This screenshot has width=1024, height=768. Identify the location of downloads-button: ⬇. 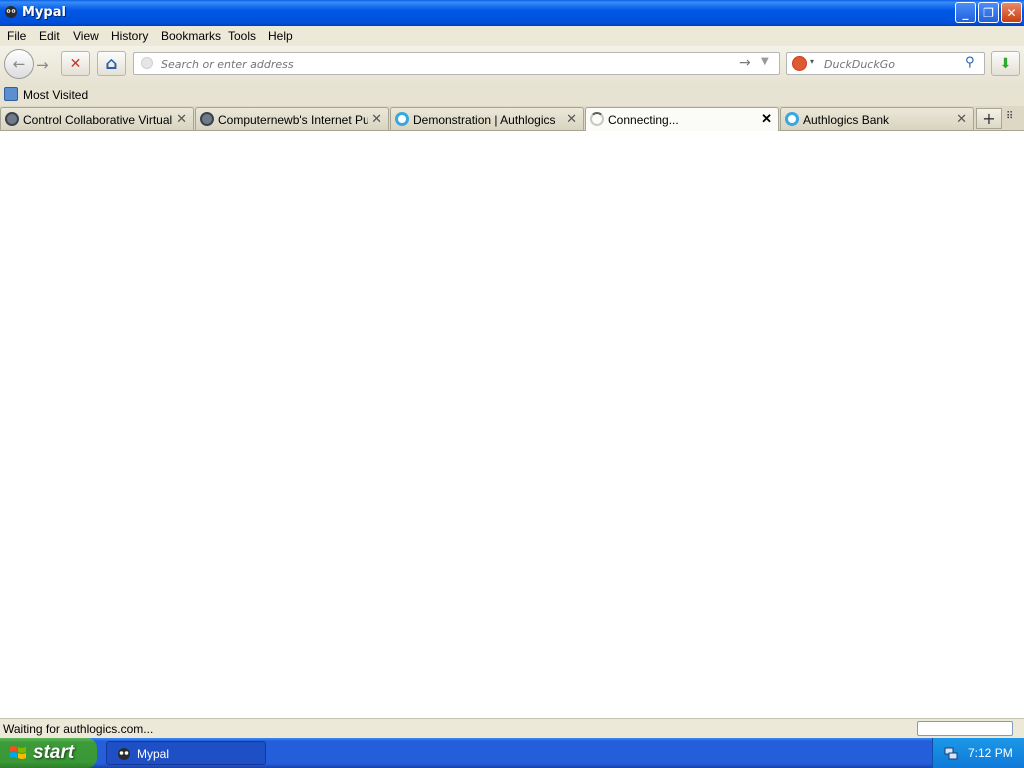
(1005, 63).